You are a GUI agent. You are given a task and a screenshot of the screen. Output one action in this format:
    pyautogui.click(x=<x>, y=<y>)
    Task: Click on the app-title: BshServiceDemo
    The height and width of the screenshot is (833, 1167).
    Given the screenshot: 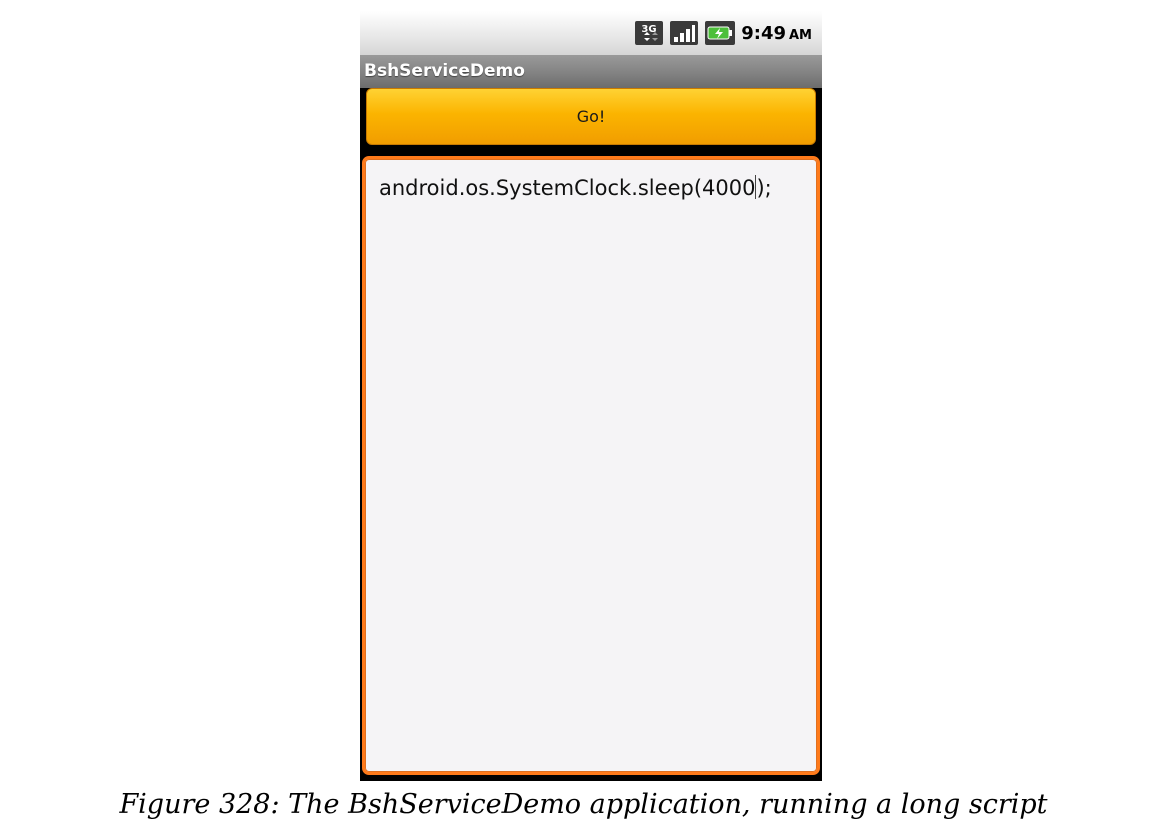 What is the action you would take?
    pyautogui.click(x=444, y=71)
    